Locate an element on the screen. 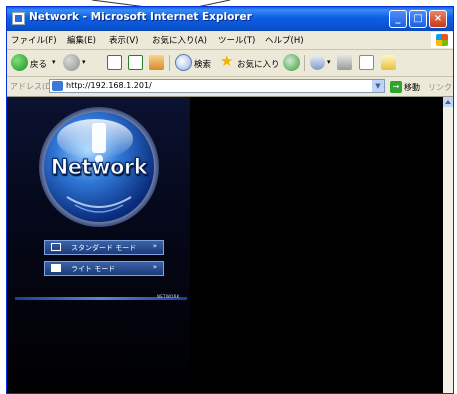 The image size is (457, 394). monitor-icon is located at coordinates (56, 247).